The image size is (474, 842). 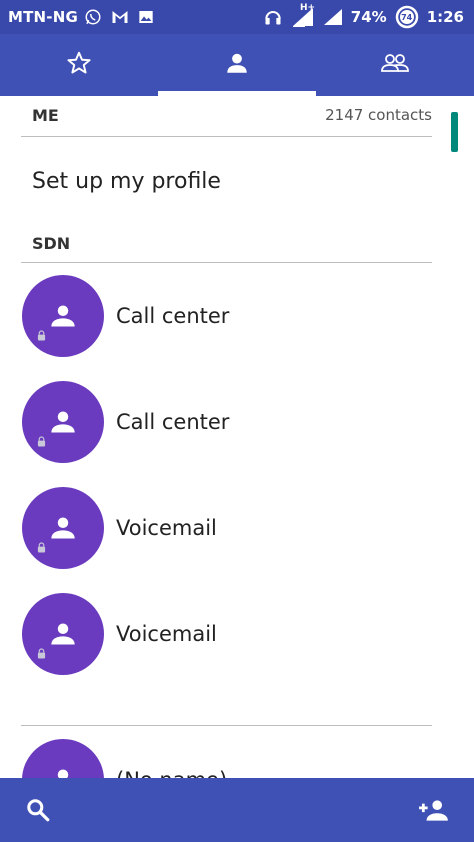 I want to click on star-icon, so click(x=79, y=65).